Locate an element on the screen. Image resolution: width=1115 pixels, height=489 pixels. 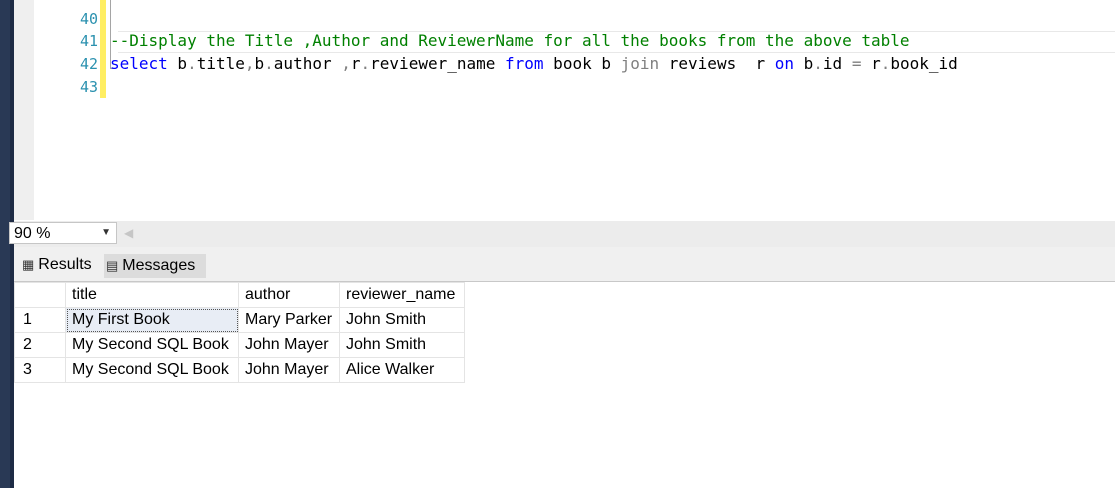
zoom-dropdown: 90 % ▼ is located at coordinates (63, 233).